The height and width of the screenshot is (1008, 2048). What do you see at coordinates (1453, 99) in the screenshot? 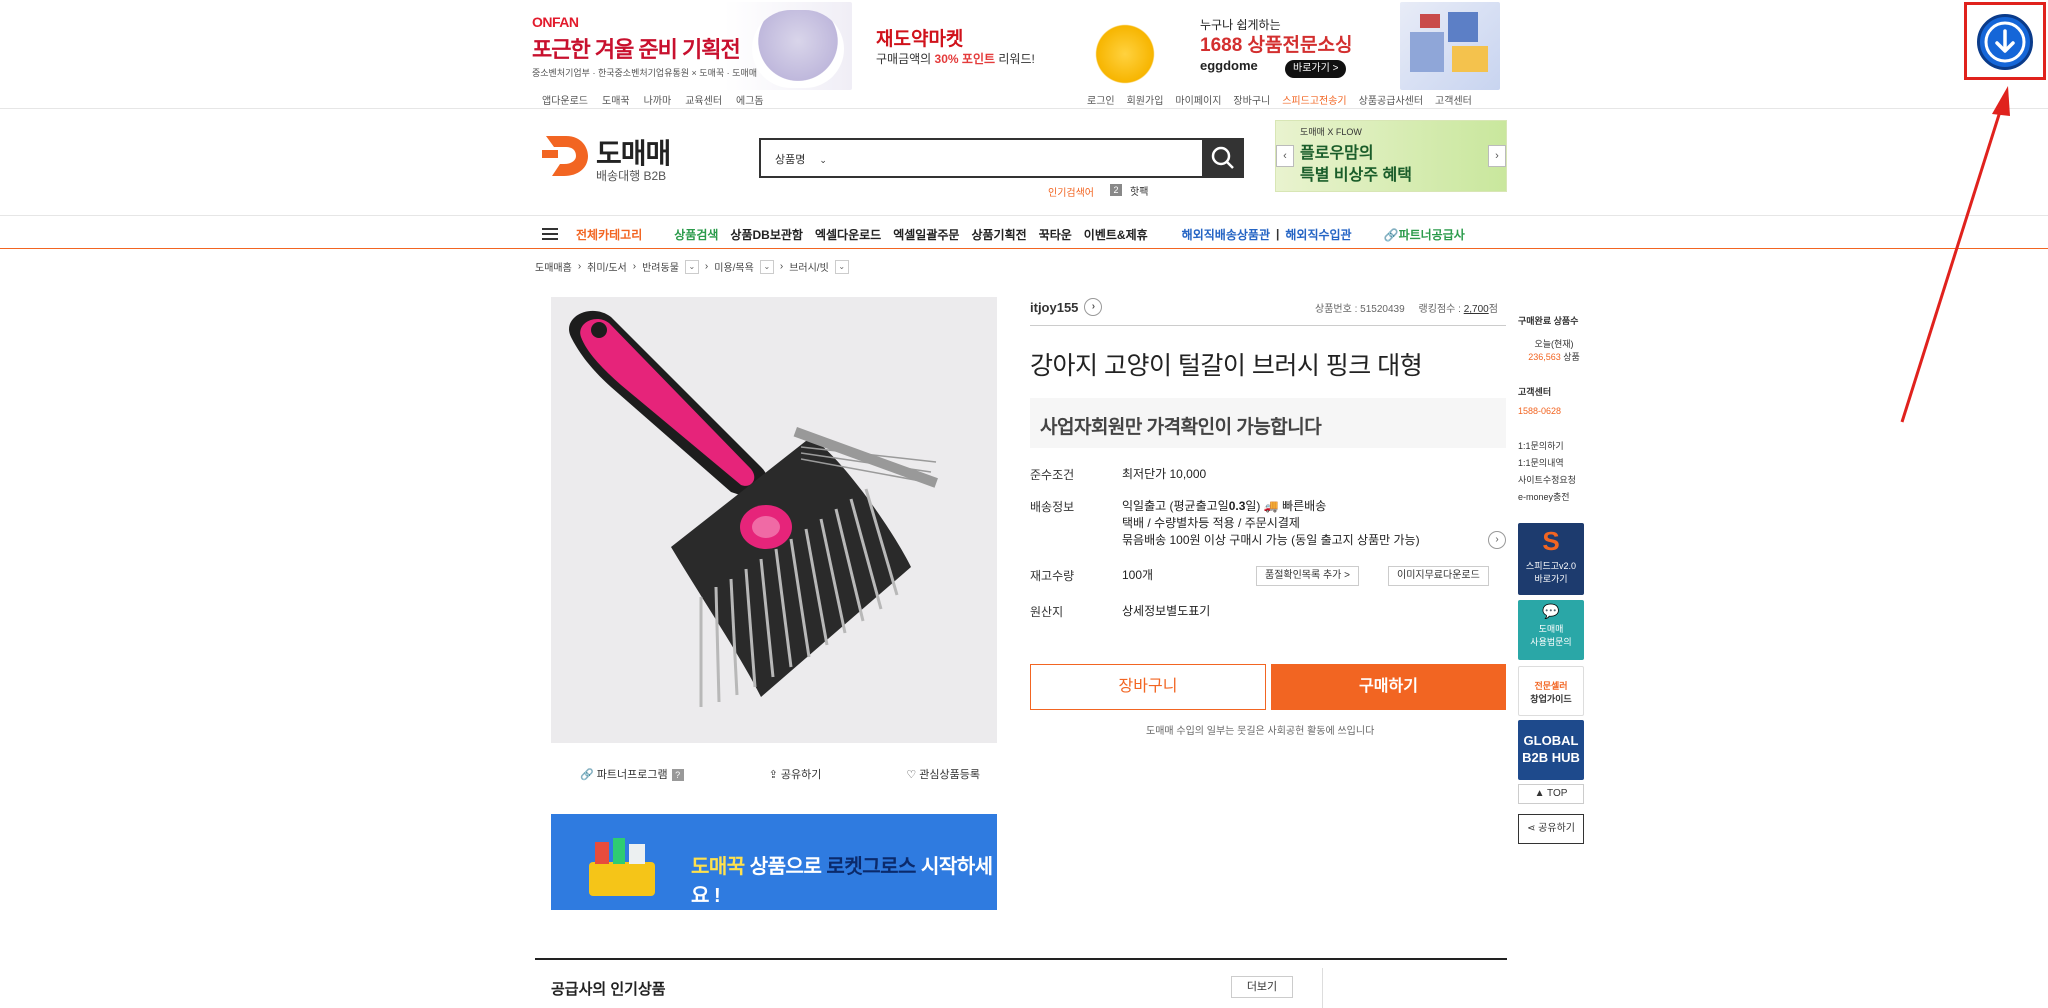
I see `util-link-cs: 고객센터` at bounding box center [1453, 99].